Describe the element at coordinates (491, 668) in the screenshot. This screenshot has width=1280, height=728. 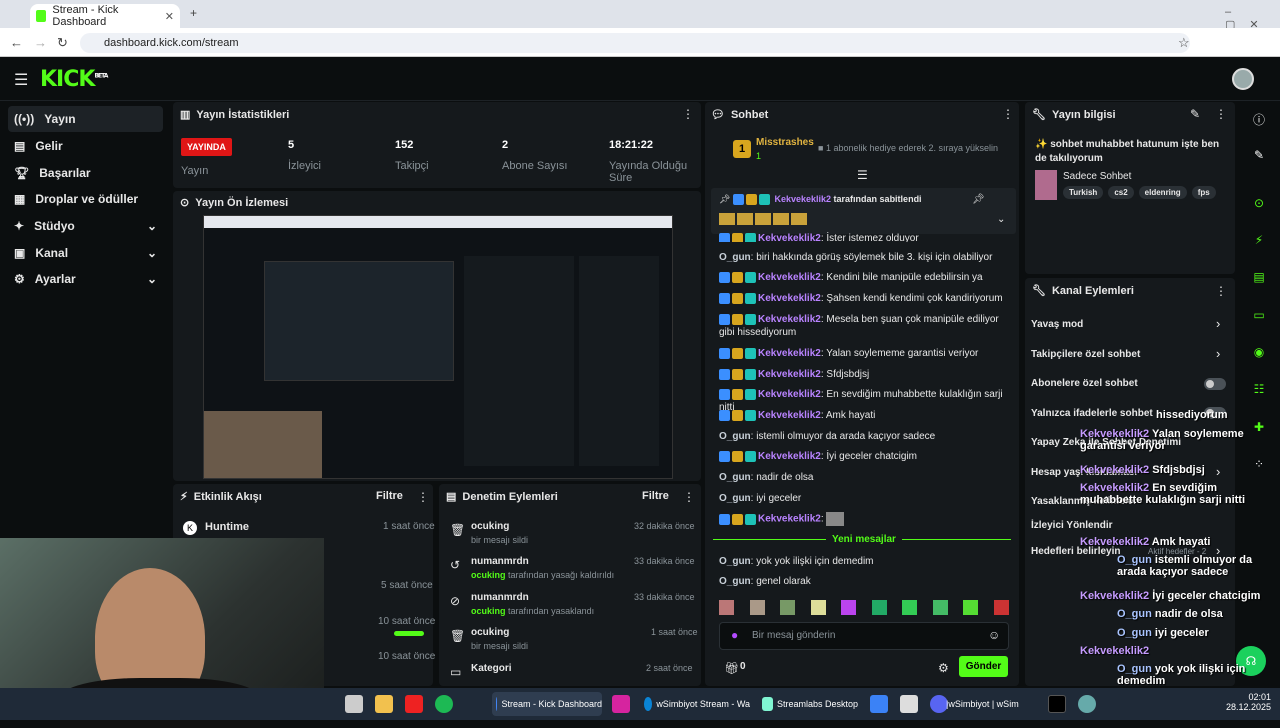
I see `mod-user: Kategori` at that location.